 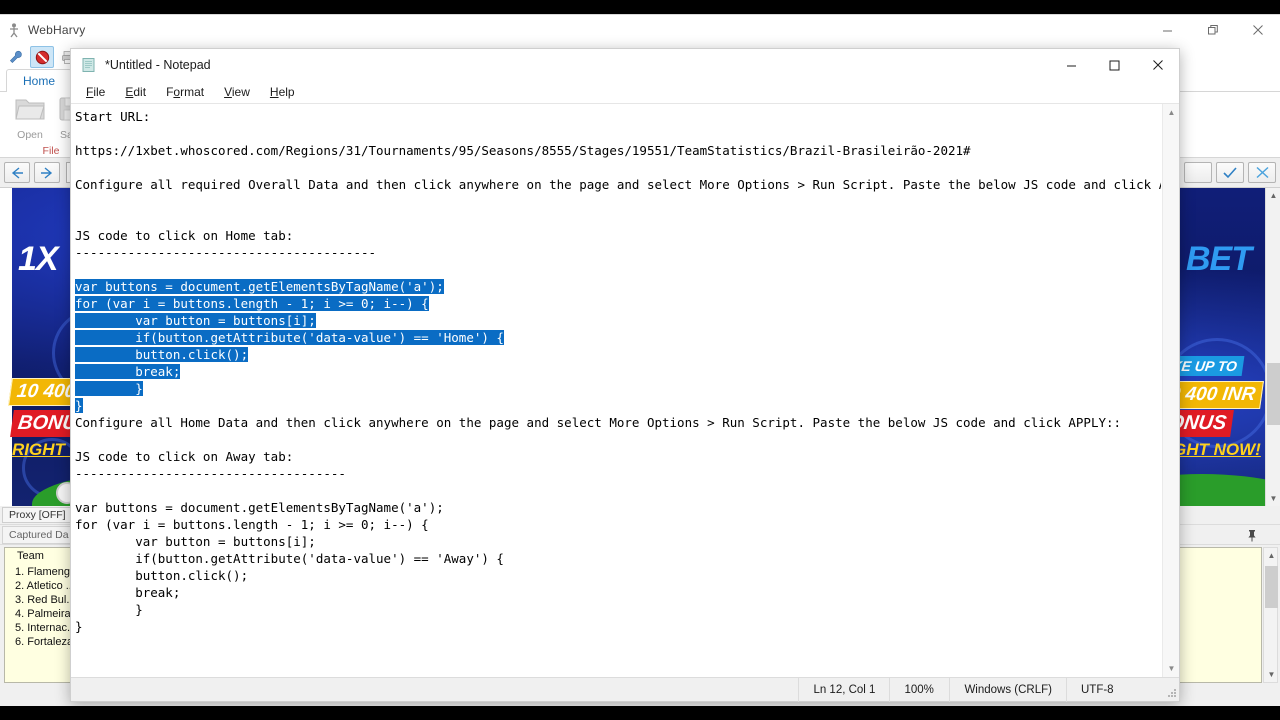 I want to click on menu-view: View, so click(x=237, y=92).